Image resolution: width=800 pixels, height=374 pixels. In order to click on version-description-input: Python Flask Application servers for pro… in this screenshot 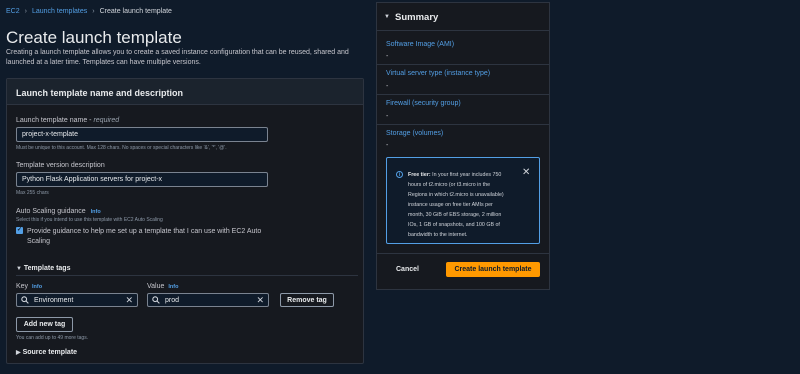, I will do `click(142, 179)`.